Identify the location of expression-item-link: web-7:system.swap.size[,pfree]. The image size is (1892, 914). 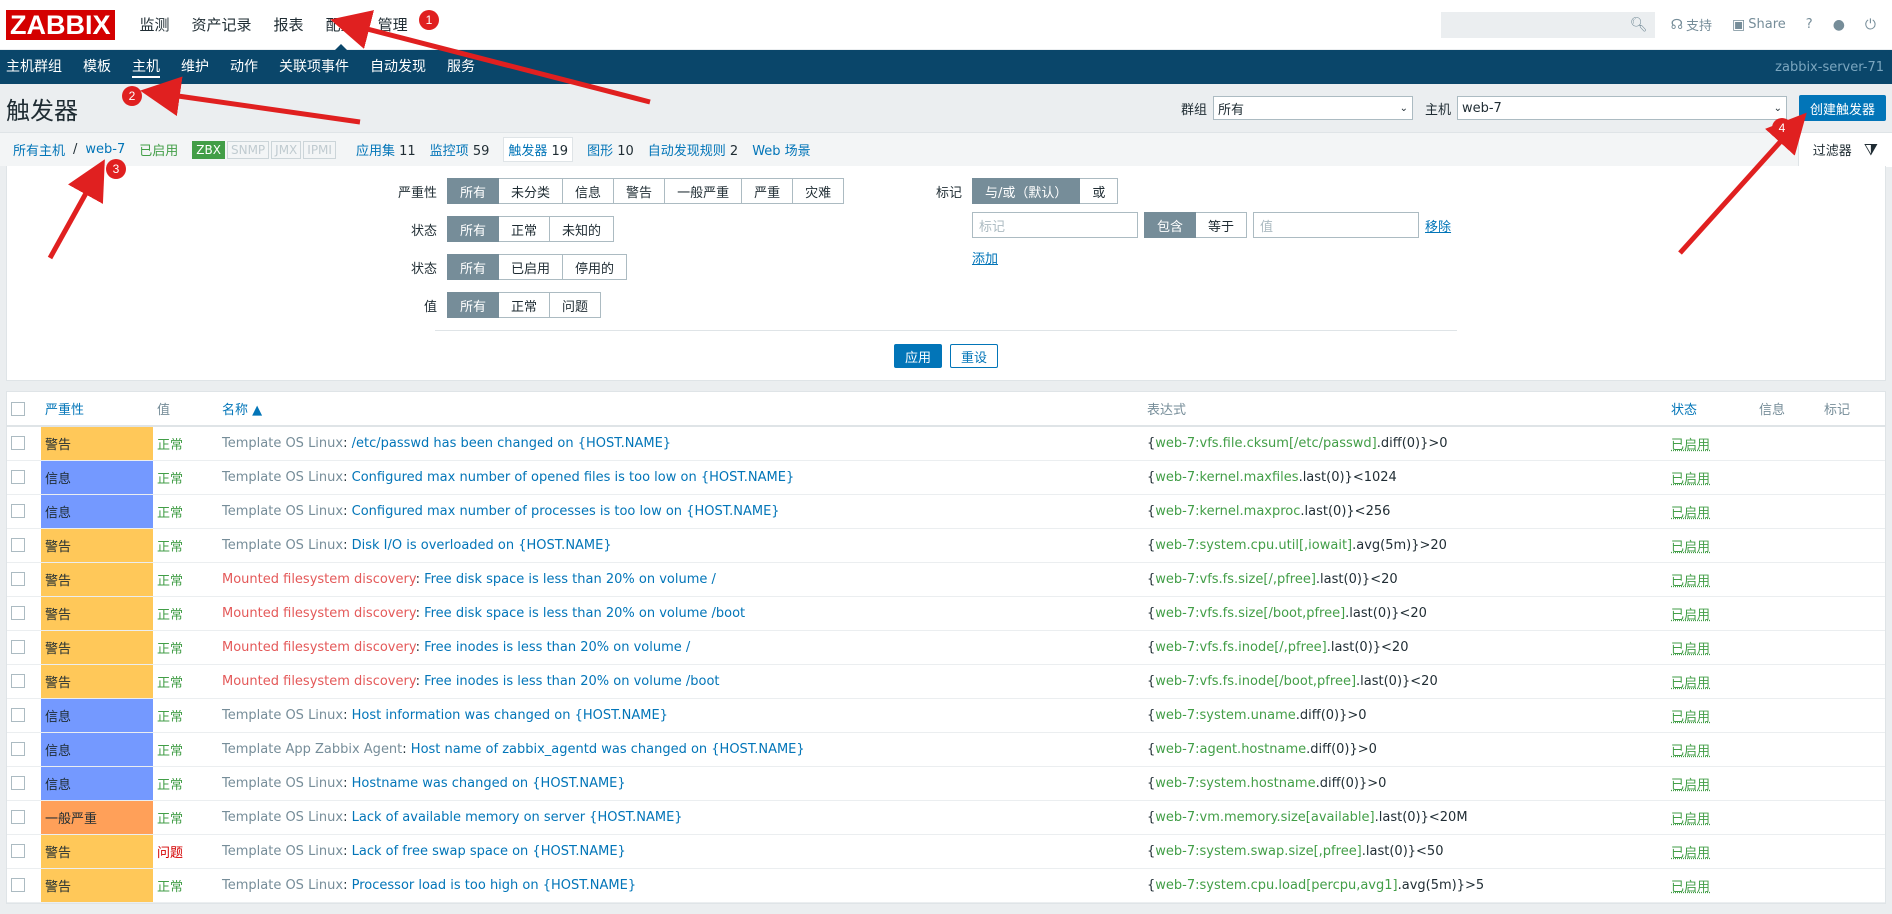
(1258, 851).